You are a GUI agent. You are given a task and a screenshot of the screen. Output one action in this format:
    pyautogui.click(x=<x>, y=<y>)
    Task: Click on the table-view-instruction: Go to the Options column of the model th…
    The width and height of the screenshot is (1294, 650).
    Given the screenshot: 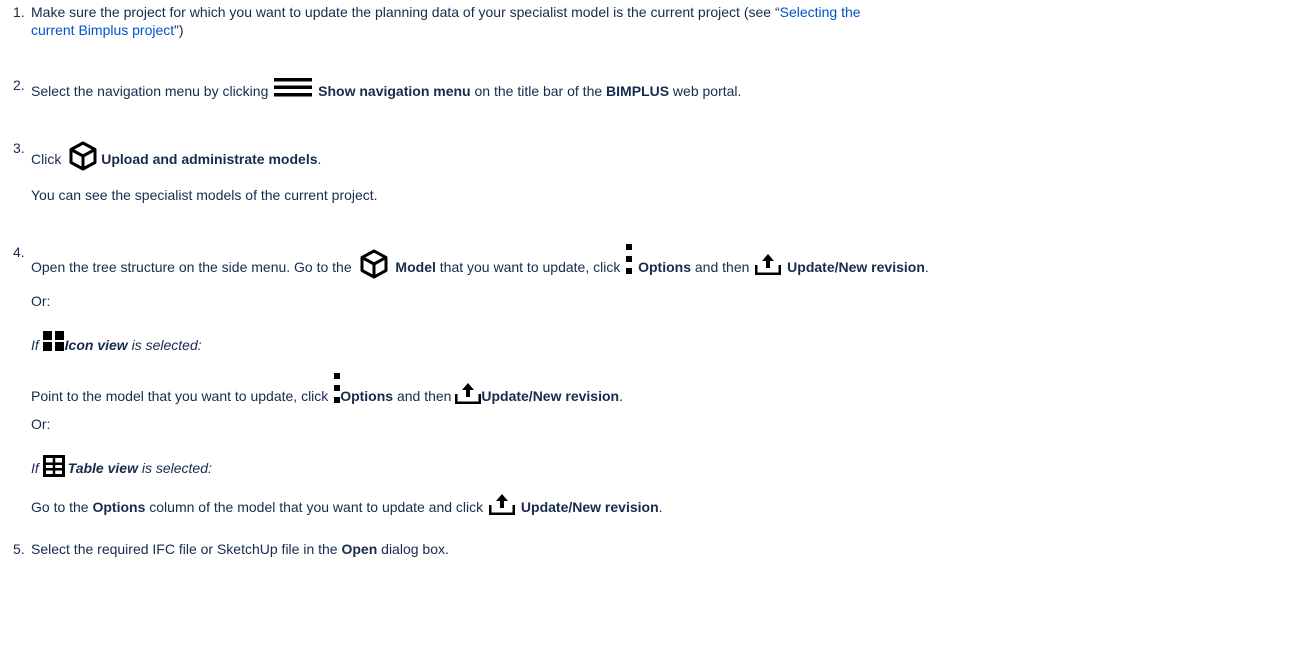 What is the action you would take?
    pyautogui.click(x=347, y=504)
    